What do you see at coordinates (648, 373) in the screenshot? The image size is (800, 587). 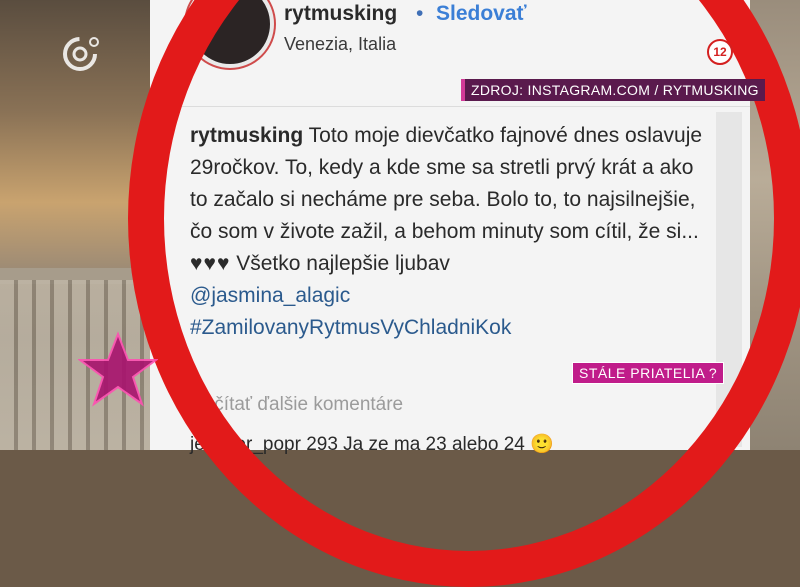 I see `lower-third-tag: STÁLE PRIATELIA ?` at bounding box center [648, 373].